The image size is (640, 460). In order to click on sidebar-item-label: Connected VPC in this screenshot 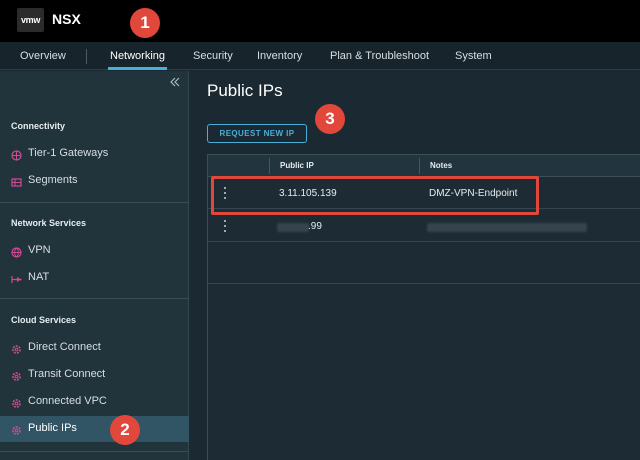, I will do `click(67, 401)`.